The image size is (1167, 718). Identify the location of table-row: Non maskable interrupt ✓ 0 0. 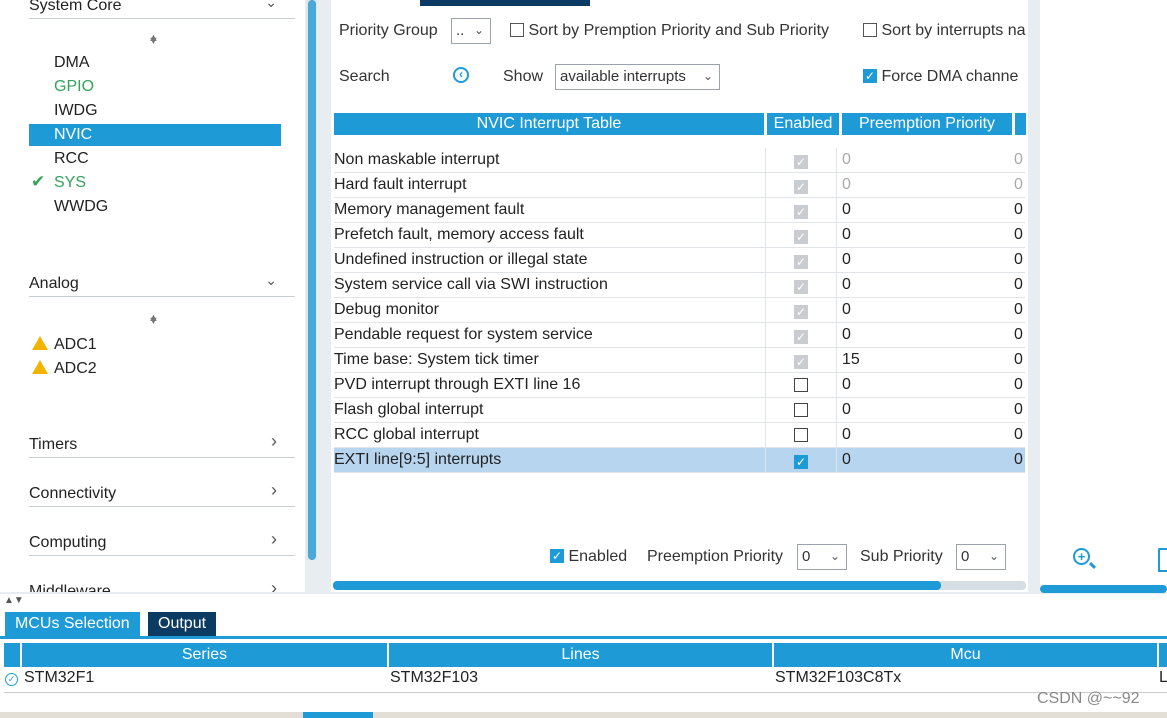
(679, 160).